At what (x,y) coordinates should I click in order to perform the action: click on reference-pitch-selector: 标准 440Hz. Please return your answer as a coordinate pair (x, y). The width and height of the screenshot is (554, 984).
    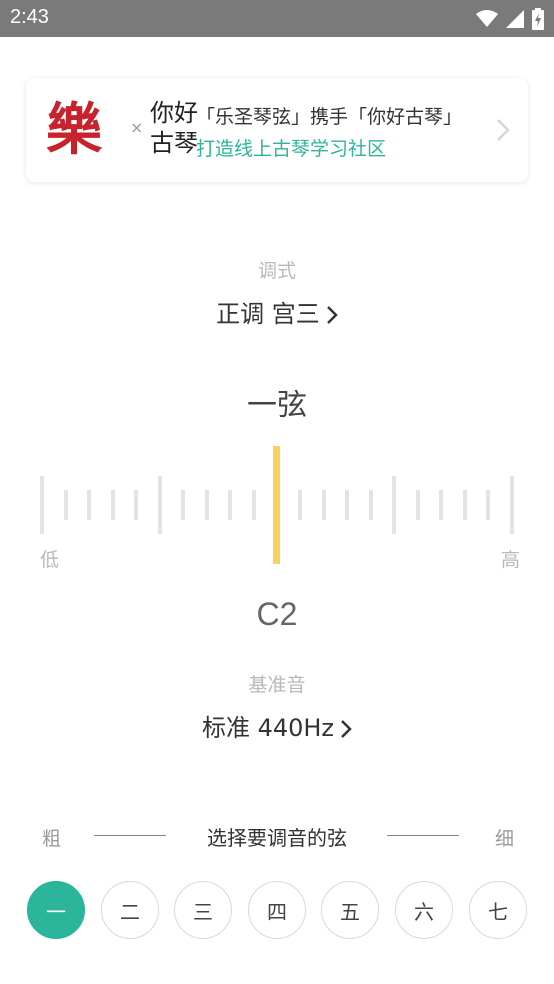
    Looking at the image, I should click on (277, 725).